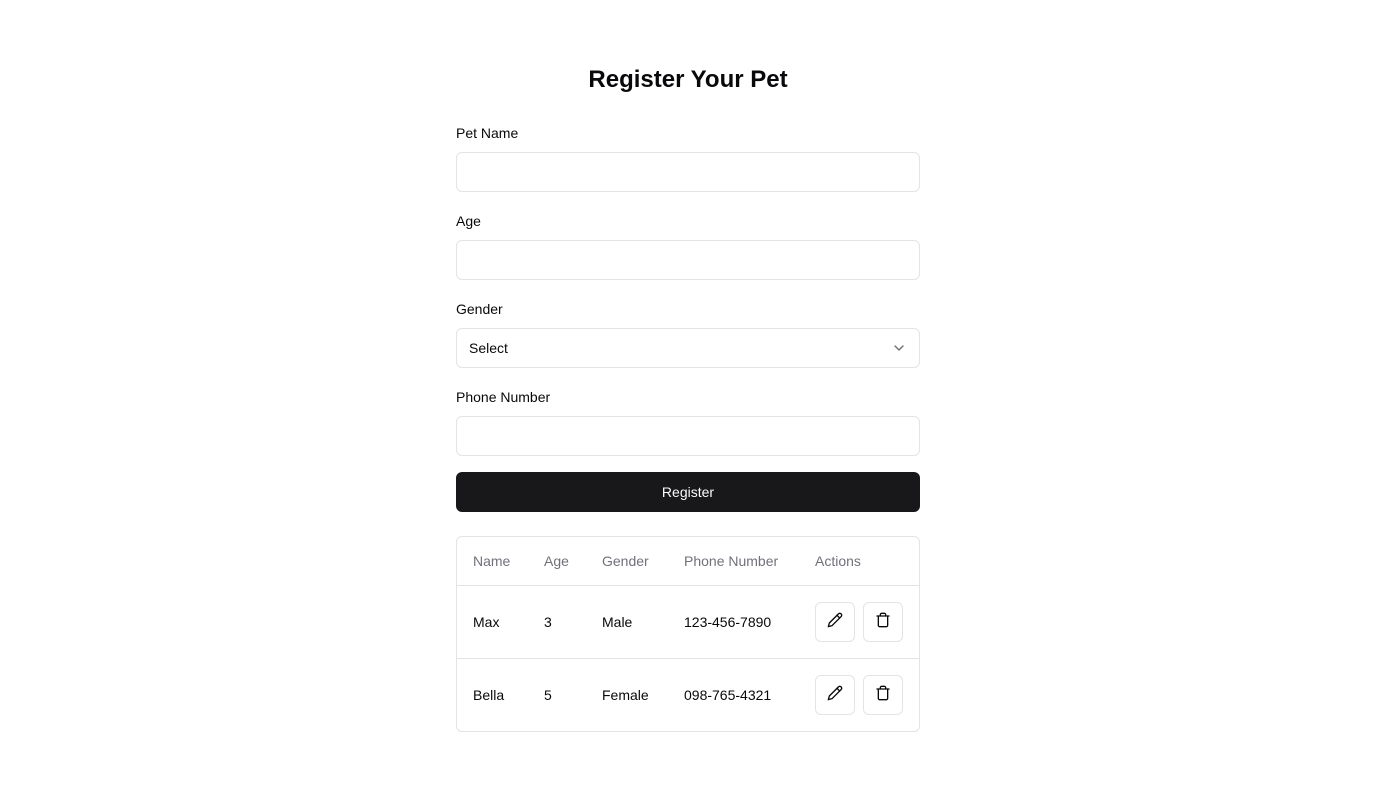 The width and height of the screenshot is (1376, 796). Describe the element at coordinates (617, 621) in the screenshot. I see `cell-gender: Male` at that location.